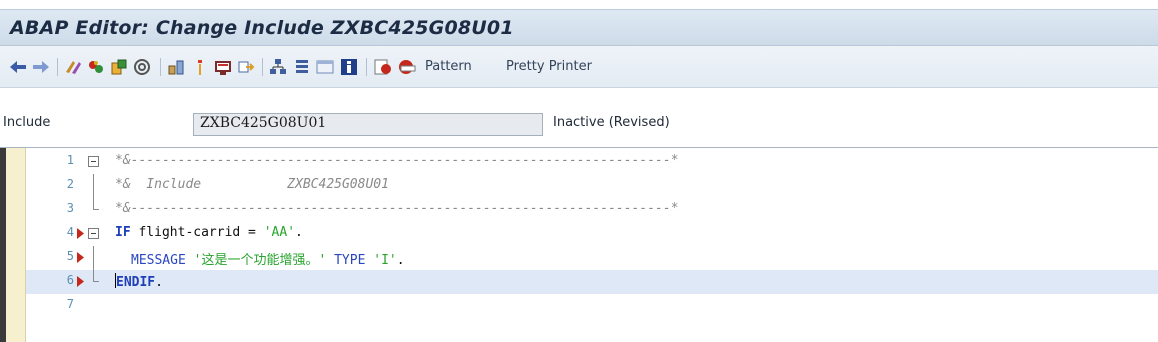 This screenshot has width=1158, height=342. Describe the element at coordinates (407, 67) in the screenshot. I see `delete-breakpoint-icon` at that location.